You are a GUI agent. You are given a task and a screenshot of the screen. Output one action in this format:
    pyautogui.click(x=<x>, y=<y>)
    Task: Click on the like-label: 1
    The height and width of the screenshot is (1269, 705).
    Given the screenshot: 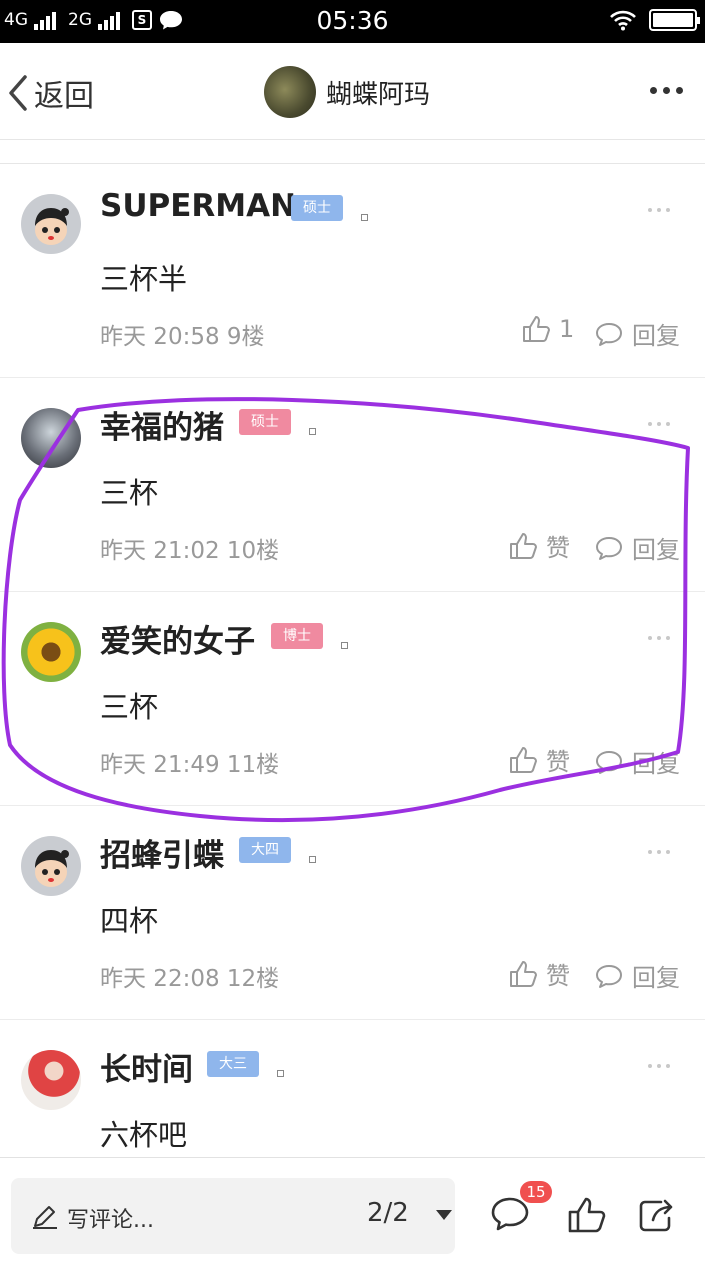 What is the action you would take?
    pyautogui.click(x=567, y=329)
    